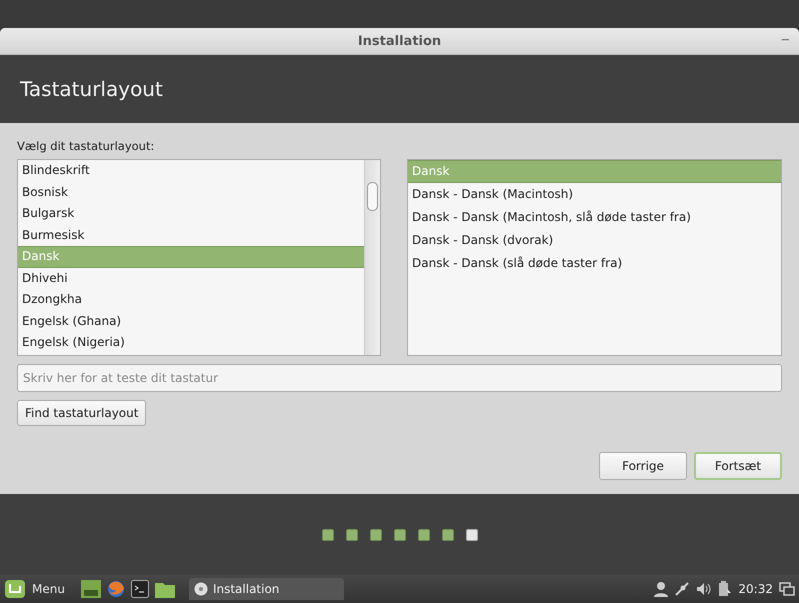 This screenshot has width=799, height=603. Describe the element at coordinates (191, 278) in the screenshot. I see `language-item: Dhivehi` at that location.